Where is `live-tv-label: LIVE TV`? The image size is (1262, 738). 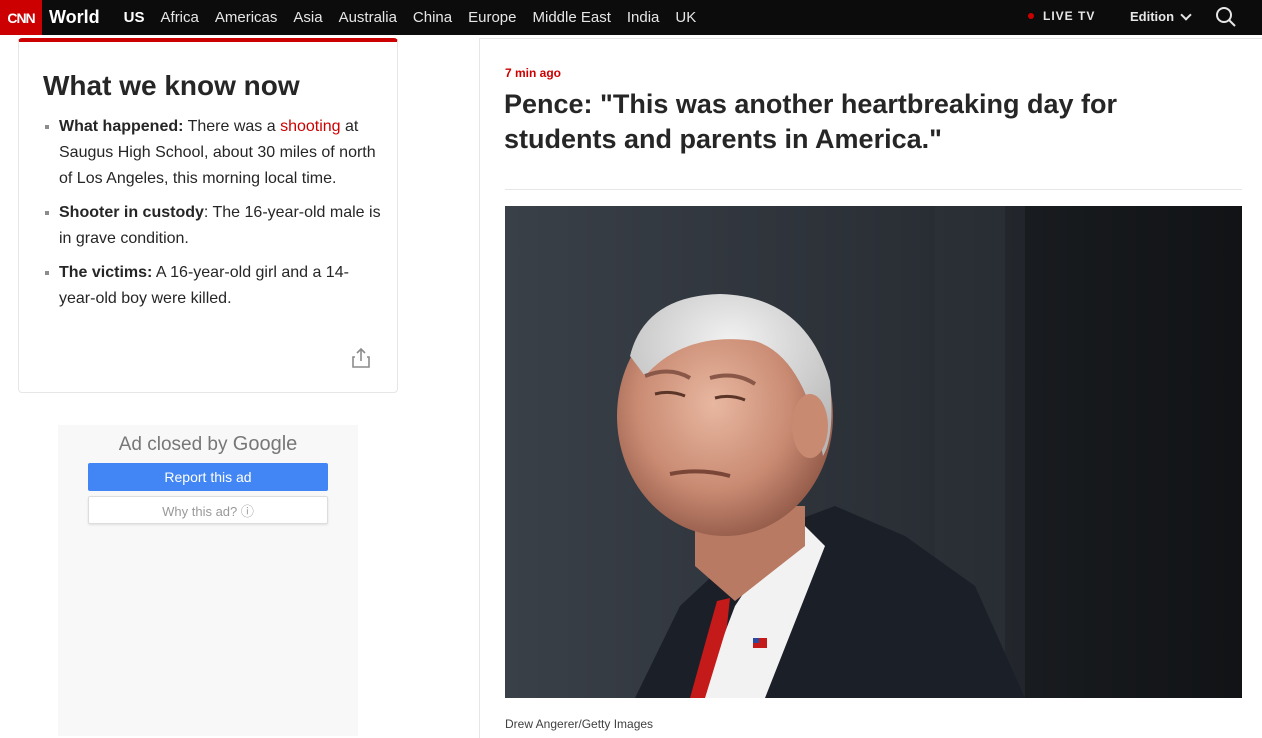 live-tv-label: LIVE TV is located at coordinates (1069, 16).